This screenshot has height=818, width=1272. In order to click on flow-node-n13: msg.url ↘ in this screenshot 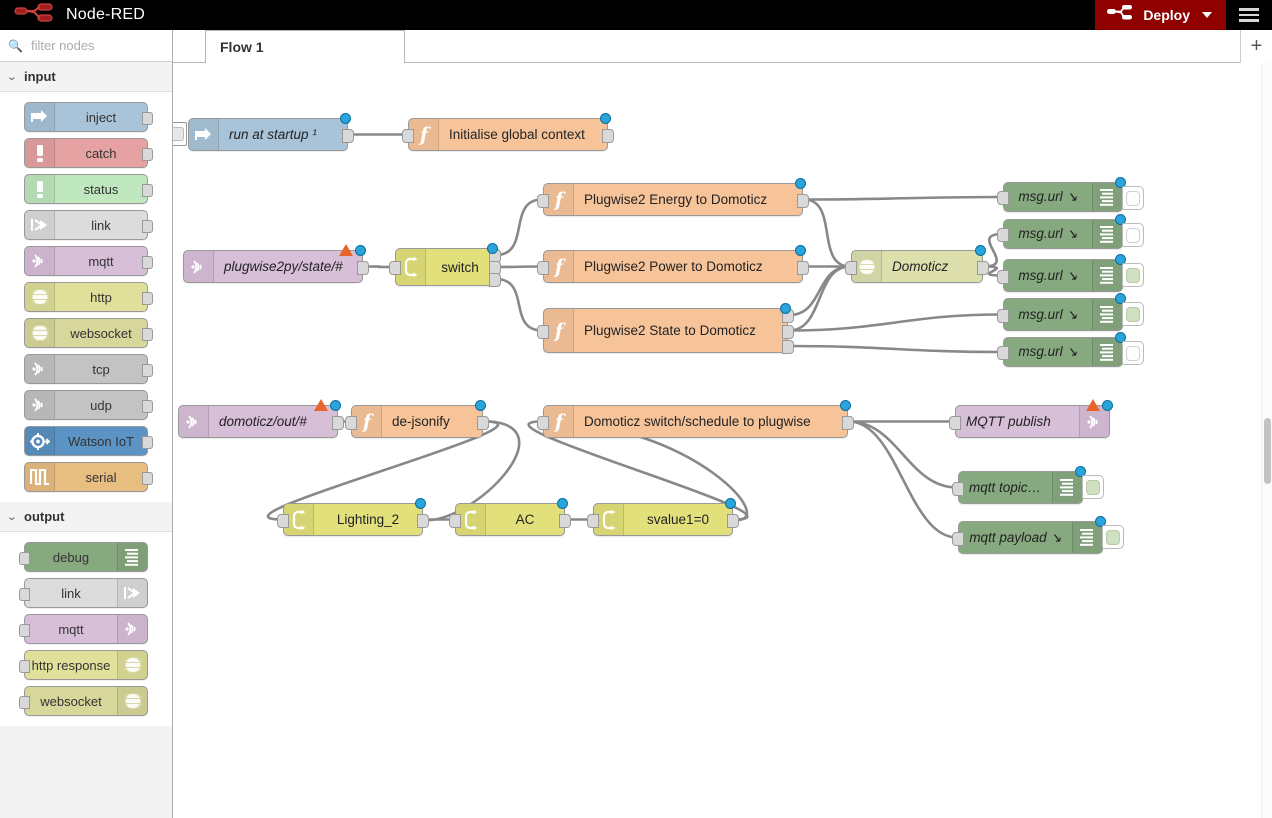, I will do `click(1070, 349)`.